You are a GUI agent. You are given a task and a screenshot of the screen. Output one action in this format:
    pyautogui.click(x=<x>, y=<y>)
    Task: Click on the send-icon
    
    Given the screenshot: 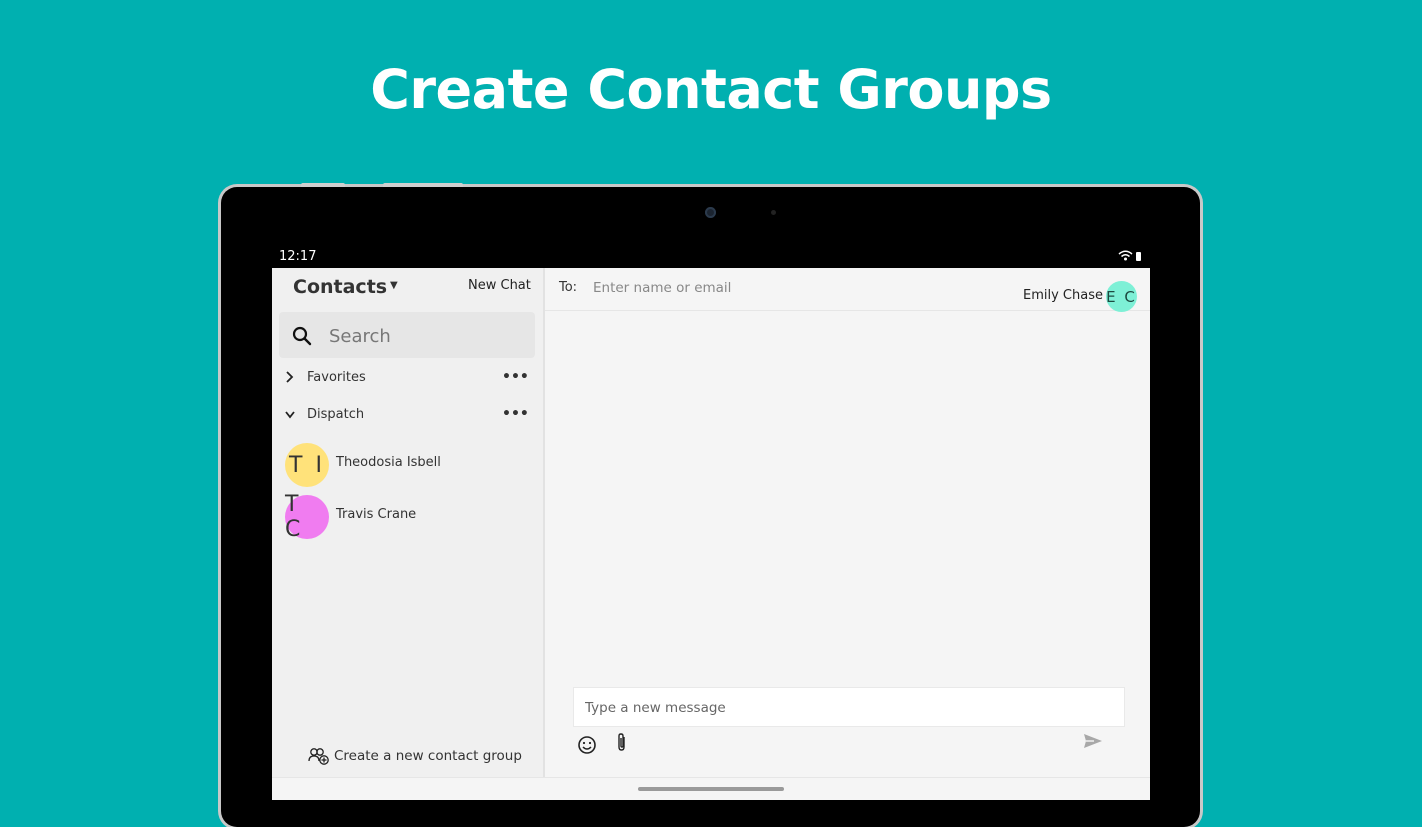 What is the action you would take?
    pyautogui.click(x=1093, y=741)
    